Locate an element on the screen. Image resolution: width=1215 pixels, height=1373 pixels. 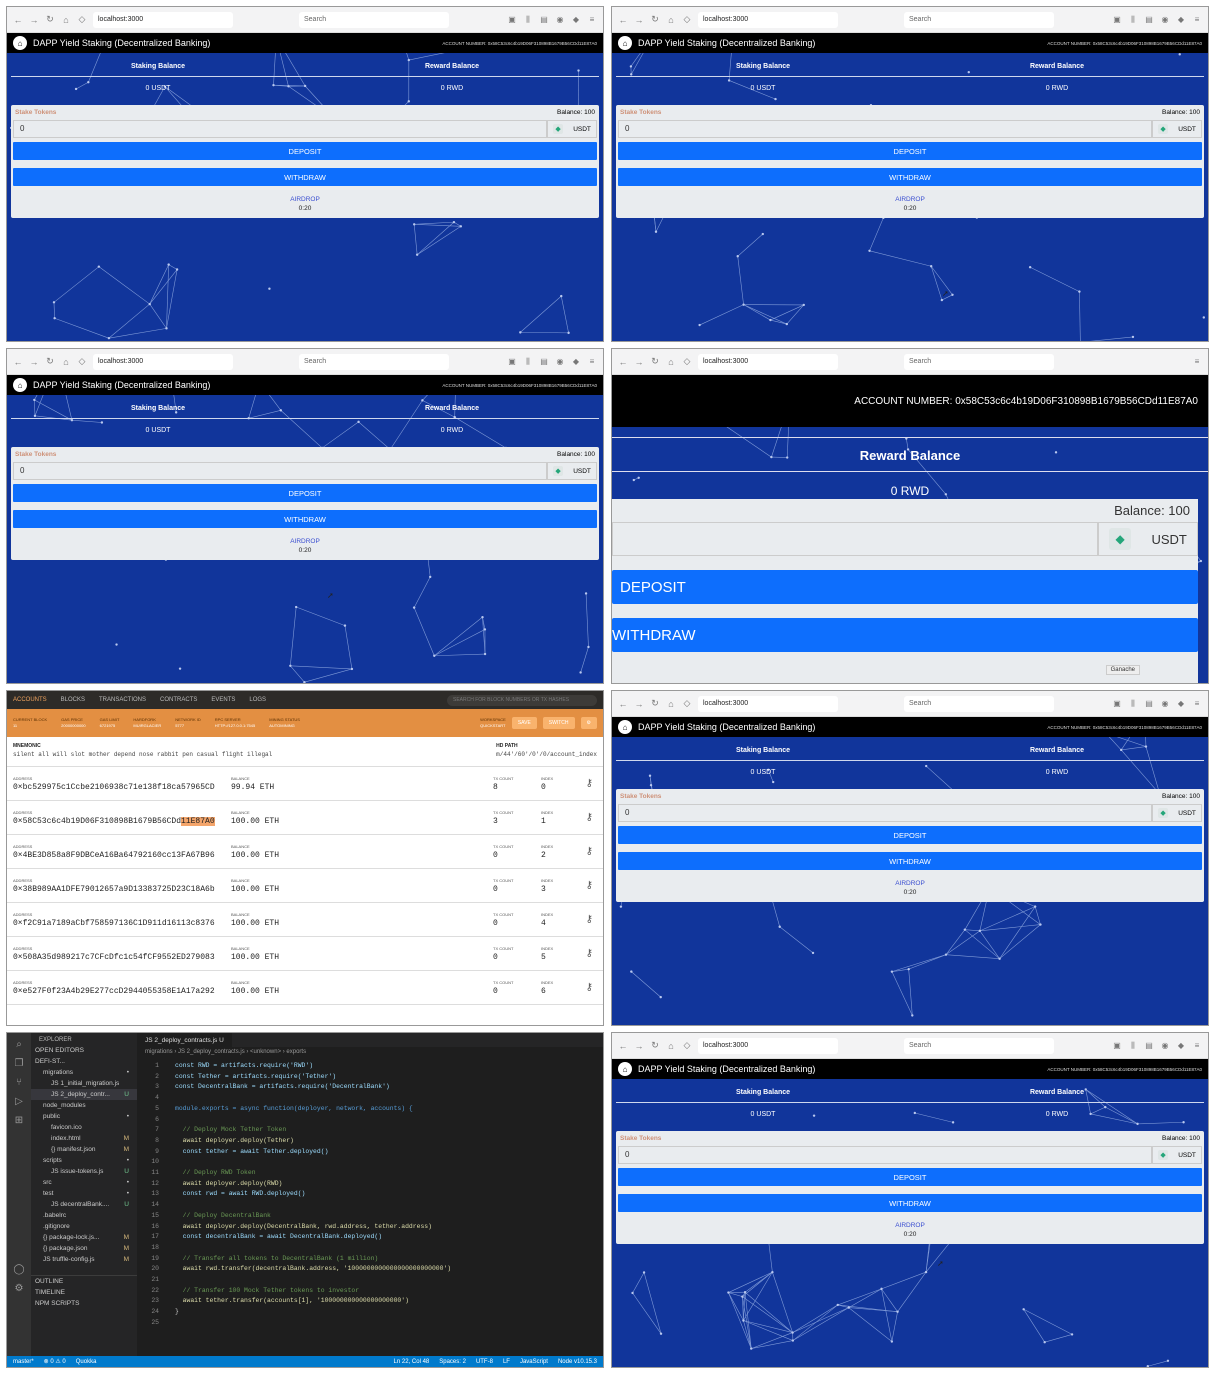
stake-amount-input is located at coordinates (855, 539).